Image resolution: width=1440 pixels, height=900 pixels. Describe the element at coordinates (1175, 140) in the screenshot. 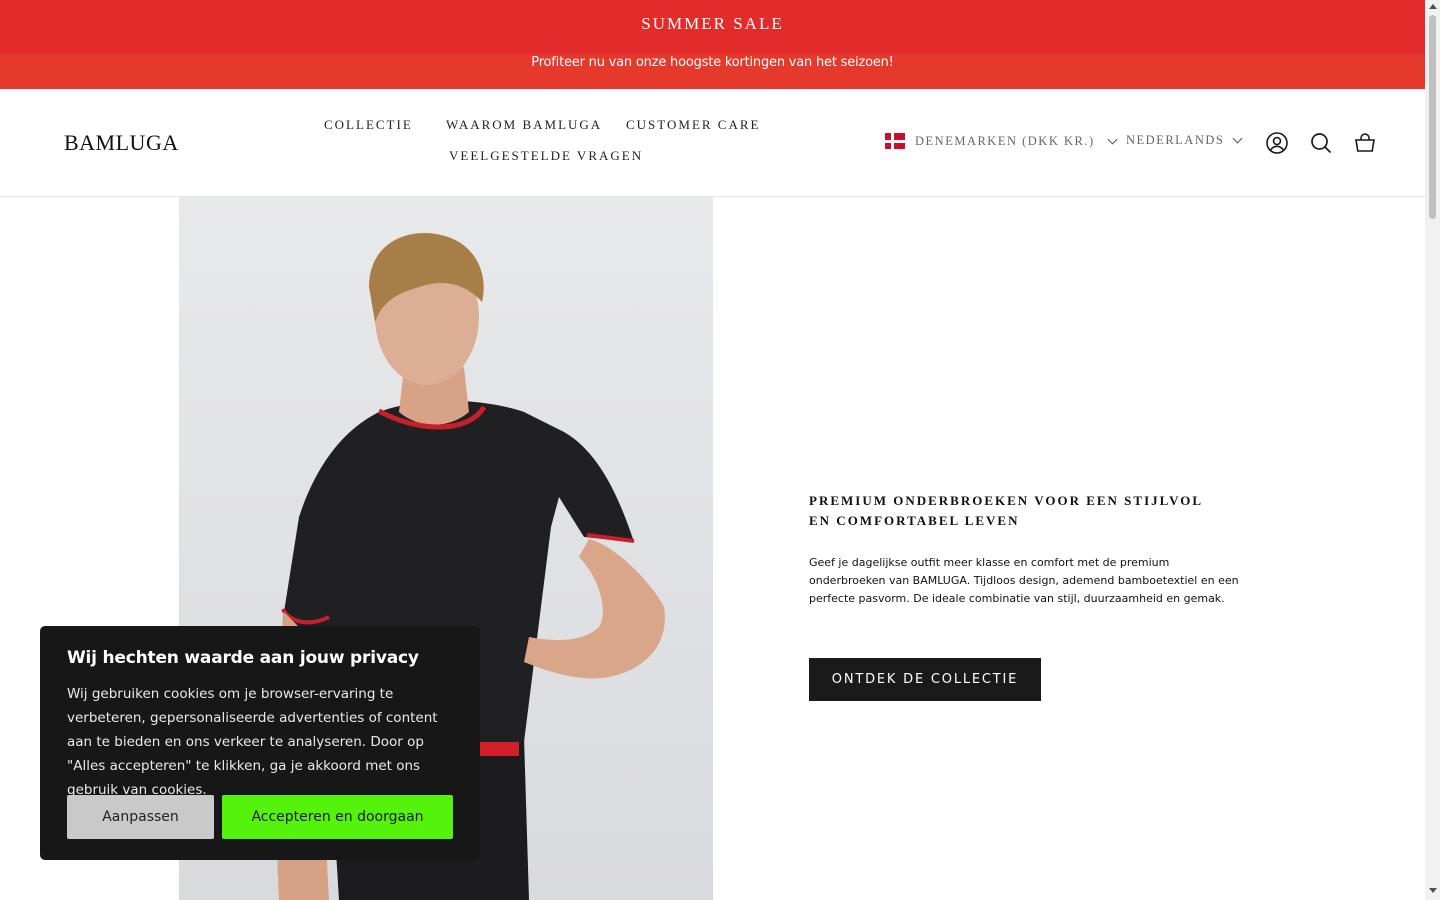

I see `language-selector-label: NEDERLANDS` at that location.